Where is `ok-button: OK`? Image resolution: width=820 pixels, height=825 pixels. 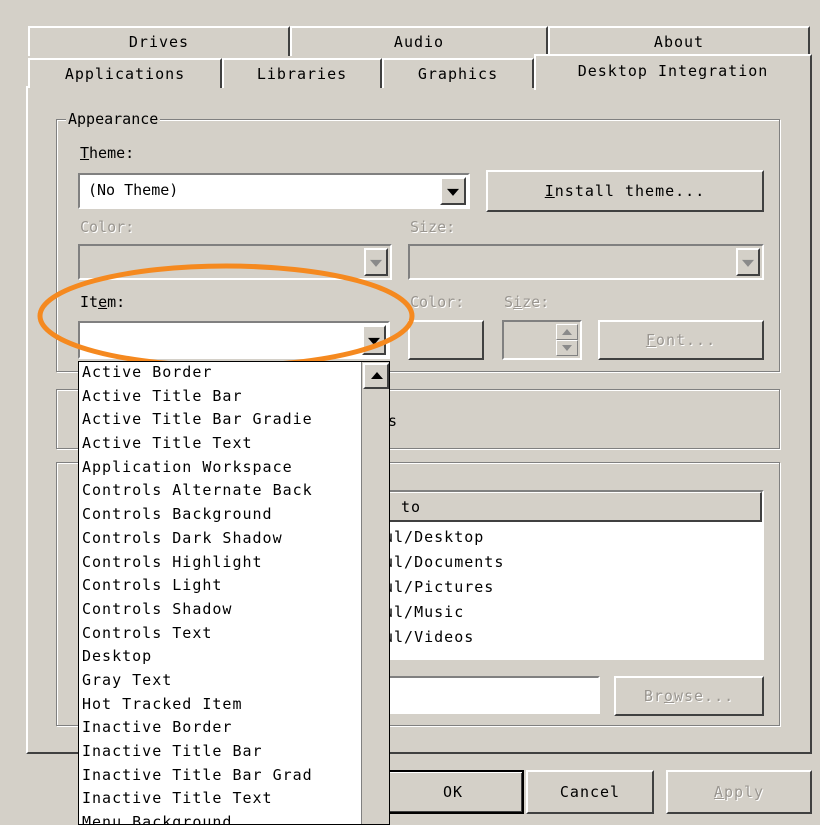
ok-button: OK is located at coordinates (453, 792).